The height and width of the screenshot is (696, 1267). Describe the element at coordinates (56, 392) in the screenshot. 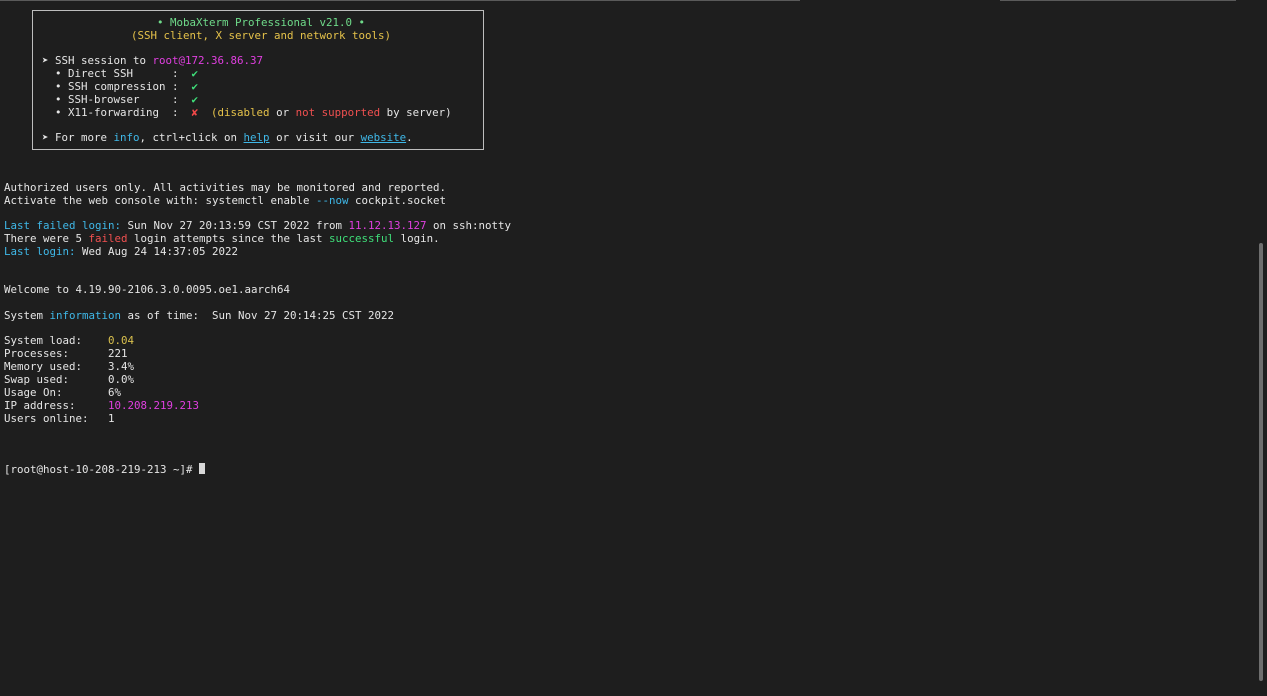

I see `usage-on-label: Usage On:` at that location.